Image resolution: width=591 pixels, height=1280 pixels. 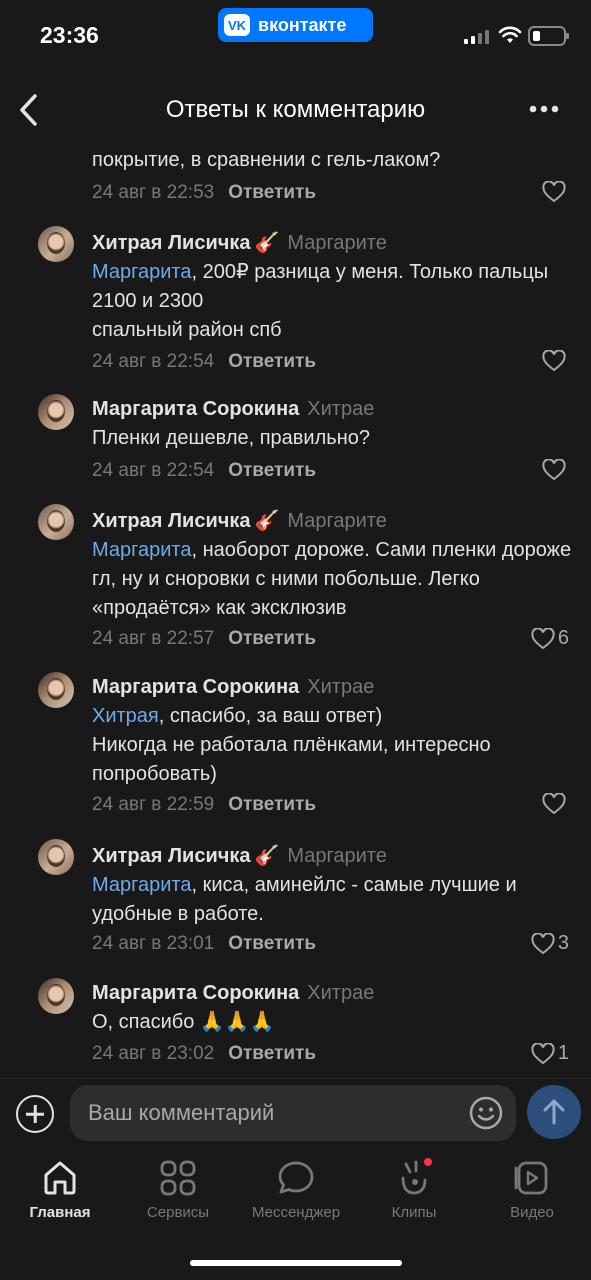 What do you see at coordinates (178, 1189) in the screenshot?
I see `tab-services: Сервисы` at bounding box center [178, 1189].